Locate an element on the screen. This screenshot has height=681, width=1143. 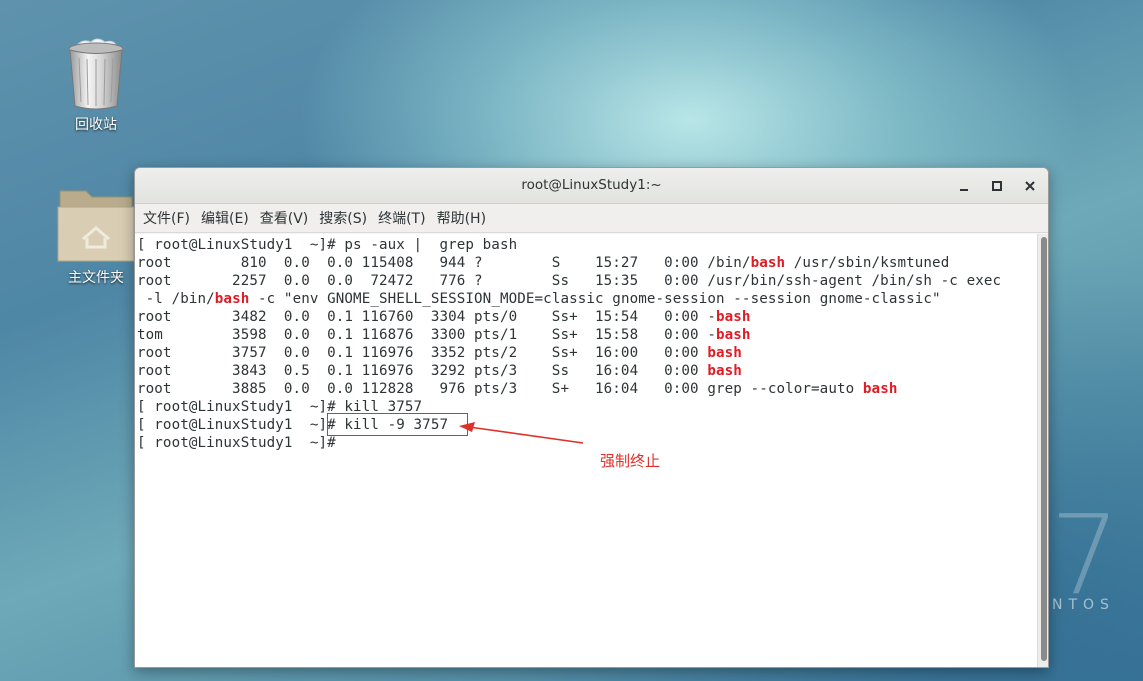
minimize-button is located at coordinates (964, 186).